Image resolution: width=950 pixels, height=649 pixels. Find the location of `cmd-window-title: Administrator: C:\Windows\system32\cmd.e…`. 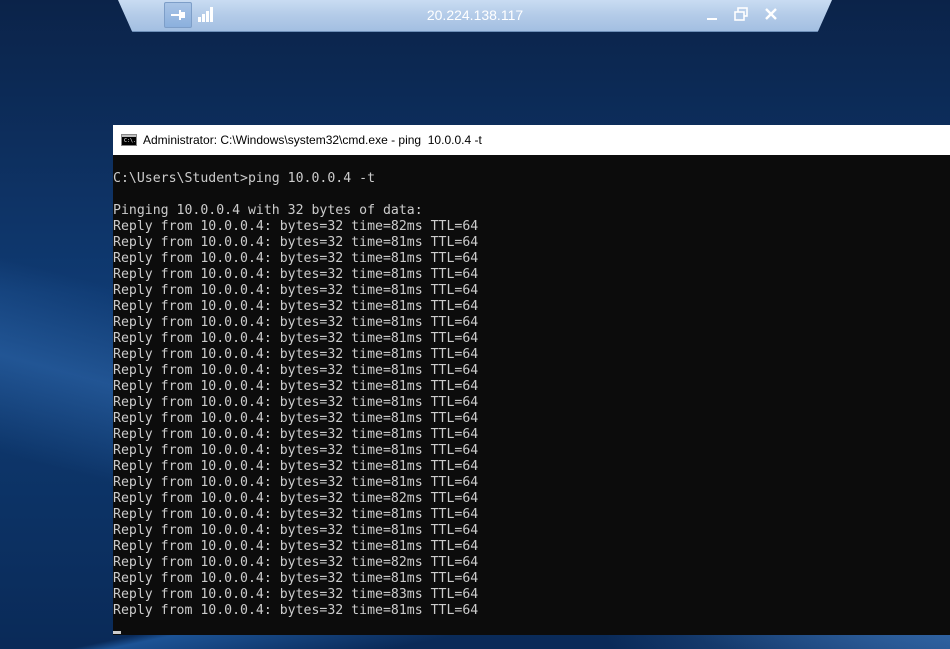

cmd-window-title: Administrator: C:\Windows\system32\cmd.e… is located at coordinates (312, 140).